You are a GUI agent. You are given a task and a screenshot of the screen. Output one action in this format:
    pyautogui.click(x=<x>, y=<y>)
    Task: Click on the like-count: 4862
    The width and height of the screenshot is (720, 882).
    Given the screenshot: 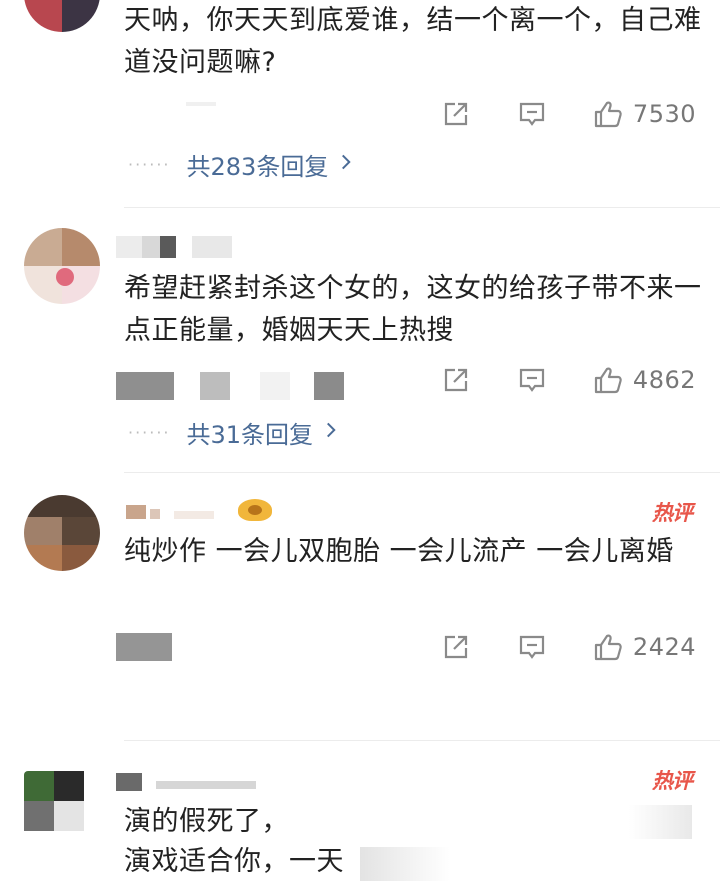 What is the action you would take?
    pyautogui.click(x=664, y=380)
    